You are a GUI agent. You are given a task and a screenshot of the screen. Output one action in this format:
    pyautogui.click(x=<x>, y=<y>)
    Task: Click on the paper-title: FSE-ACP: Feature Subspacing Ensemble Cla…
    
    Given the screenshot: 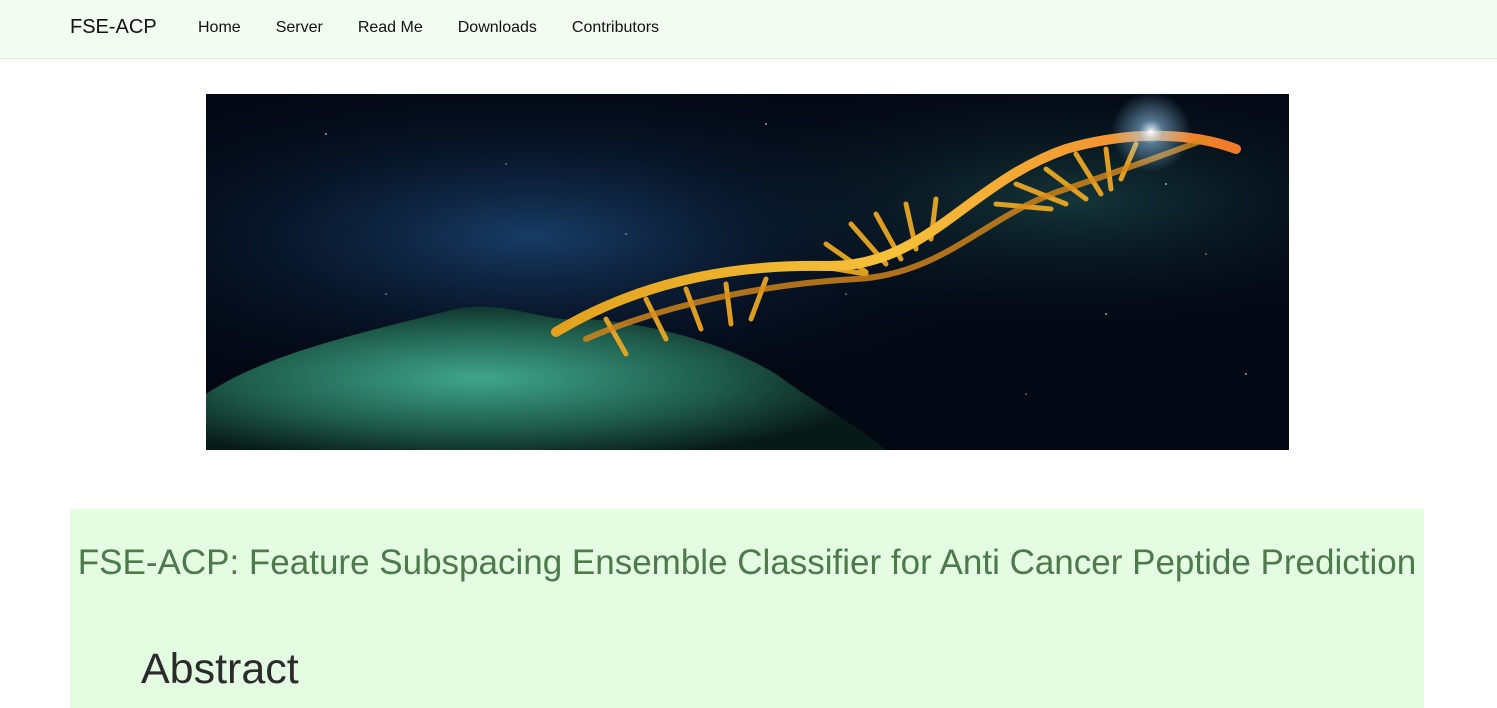 What is the action you would take?
    pyautogui.click(x=747, y=562)
    